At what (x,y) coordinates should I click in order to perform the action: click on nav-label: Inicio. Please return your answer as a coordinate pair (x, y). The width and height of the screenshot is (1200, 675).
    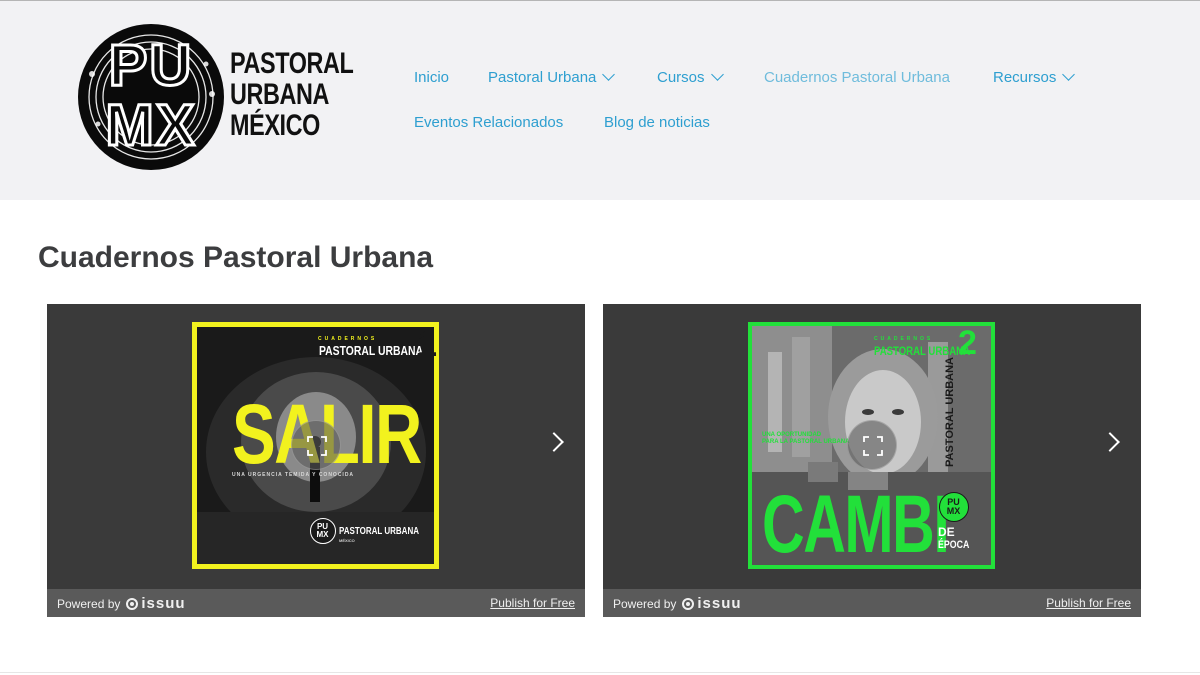
    Looking at the image, I should click on (432, 77).